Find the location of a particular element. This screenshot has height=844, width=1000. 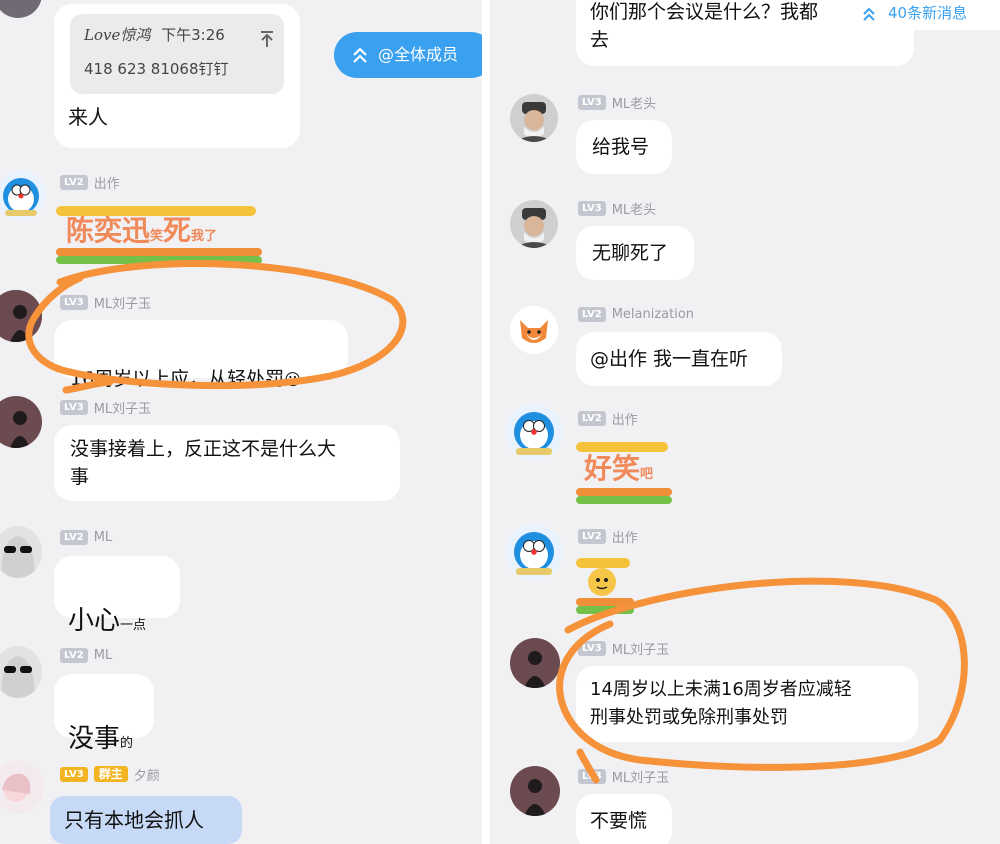

emoji: 😶 is located at coordinates (292, 379).